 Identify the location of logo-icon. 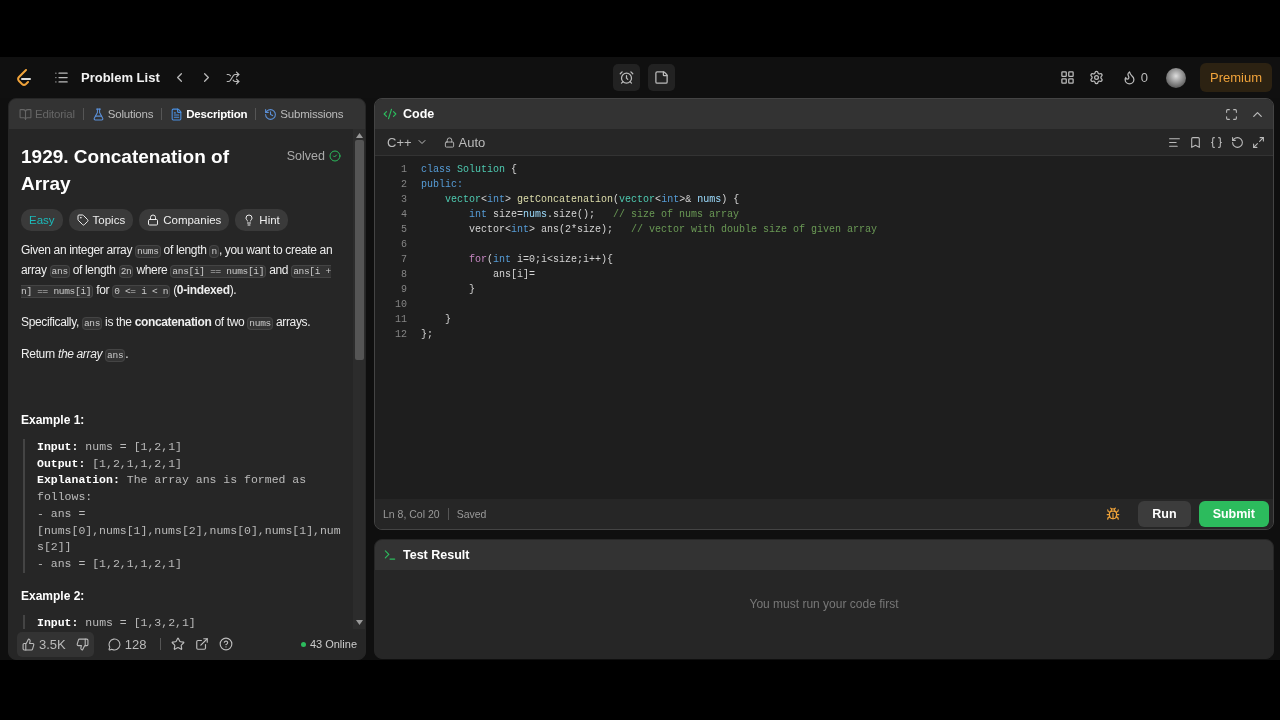
(24, 77).